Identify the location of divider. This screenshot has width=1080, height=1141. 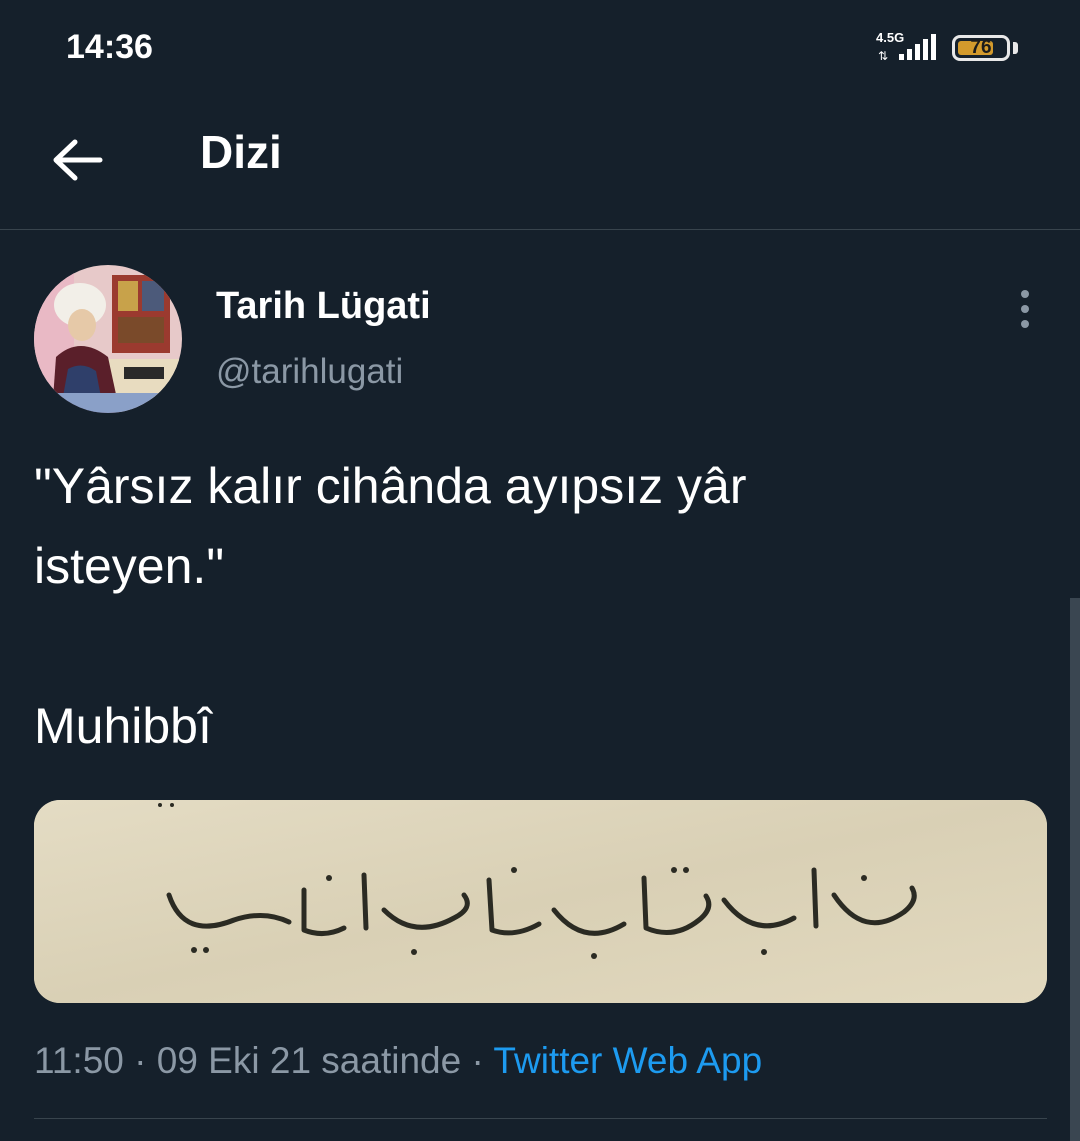
(540, 1118).